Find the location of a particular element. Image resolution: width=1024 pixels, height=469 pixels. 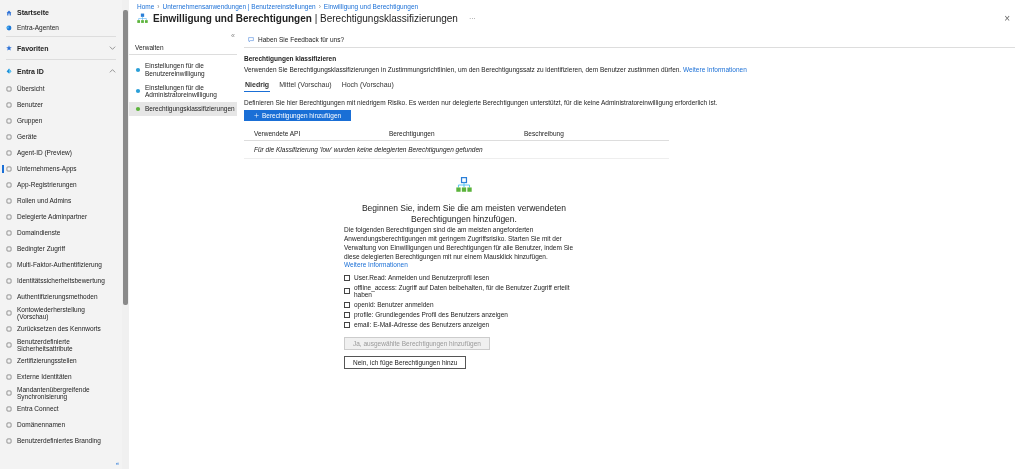

page-title: Einwilligung und Berechtigungen | Berechtigungsklassifizierungen is located at coordinates (305, 18).